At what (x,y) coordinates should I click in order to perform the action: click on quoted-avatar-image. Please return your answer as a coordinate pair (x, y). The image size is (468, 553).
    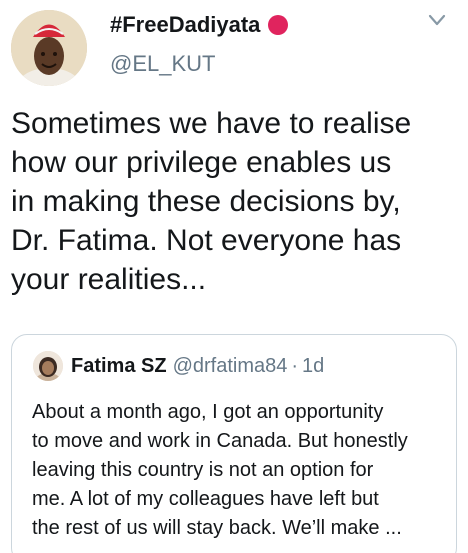
    Looking at the image, I should click on (48, 366).